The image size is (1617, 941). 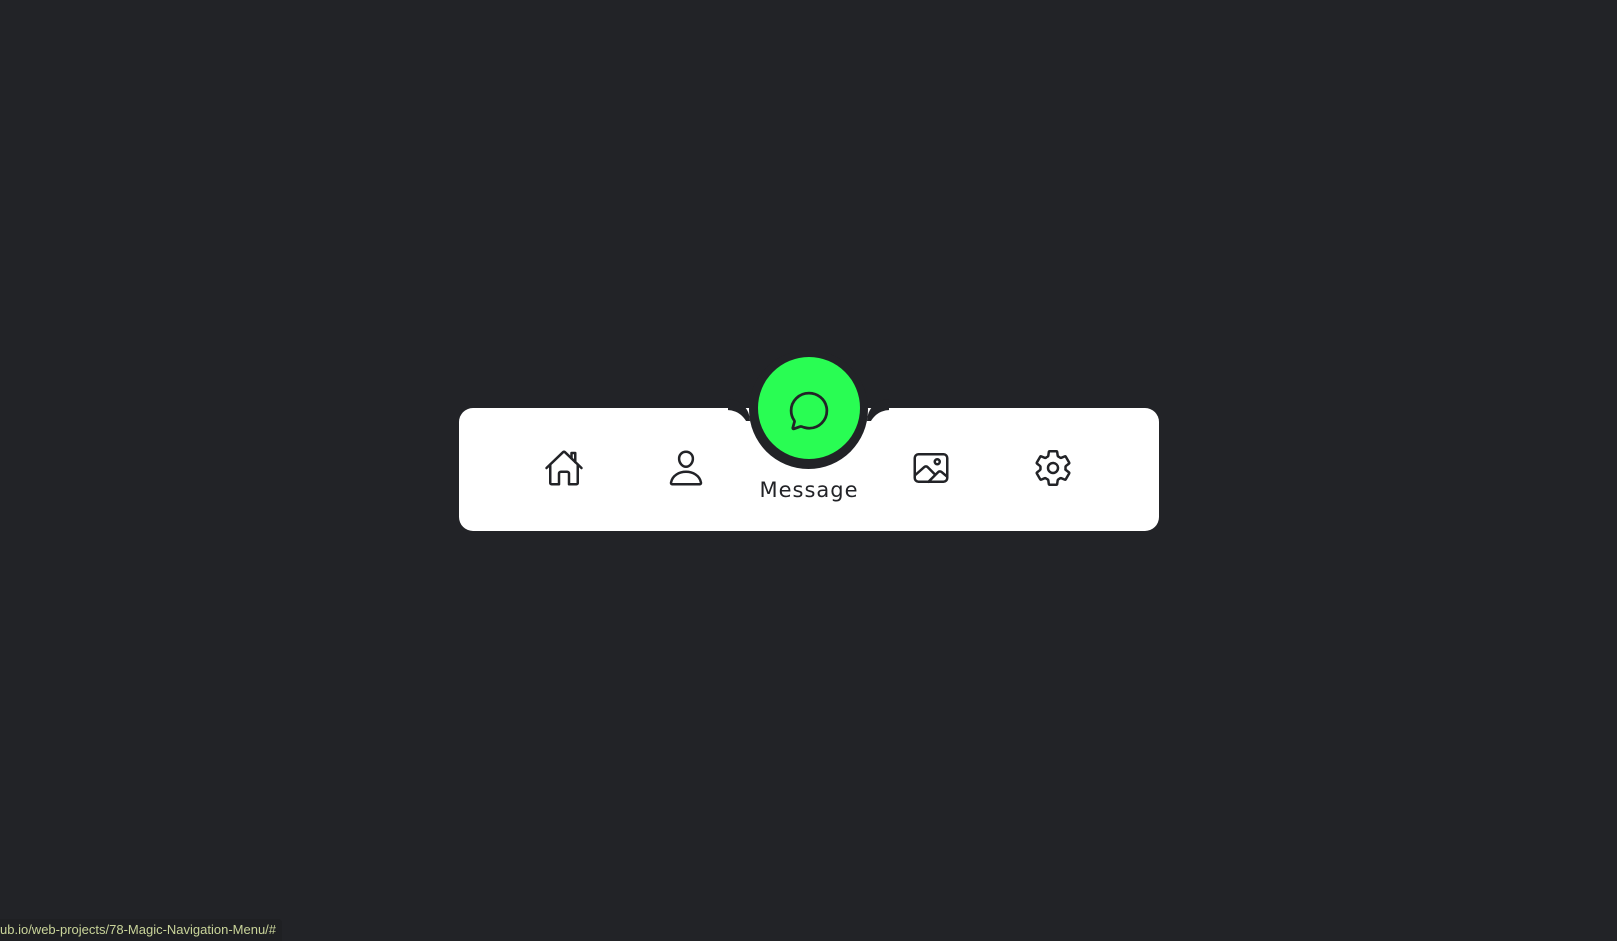 I want to click on nav-item-photos, so click(x=931, y=468).